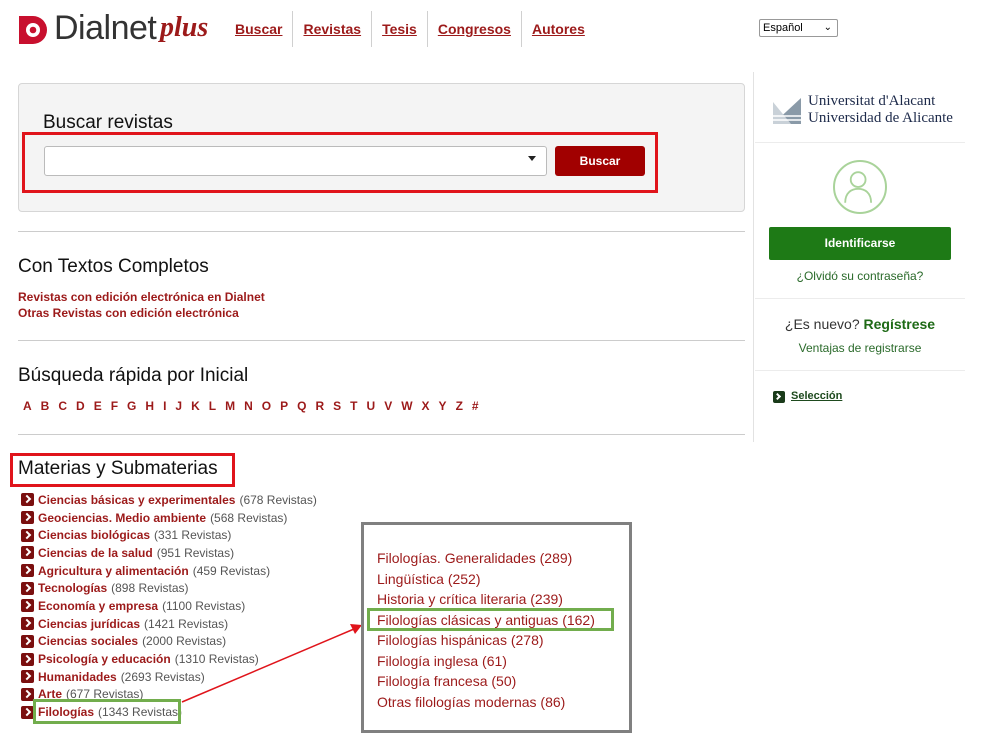  What do you see at coordinates (753, 257) in the screenshot?
I see `sidebar-border` at bounding box center [753, 257].